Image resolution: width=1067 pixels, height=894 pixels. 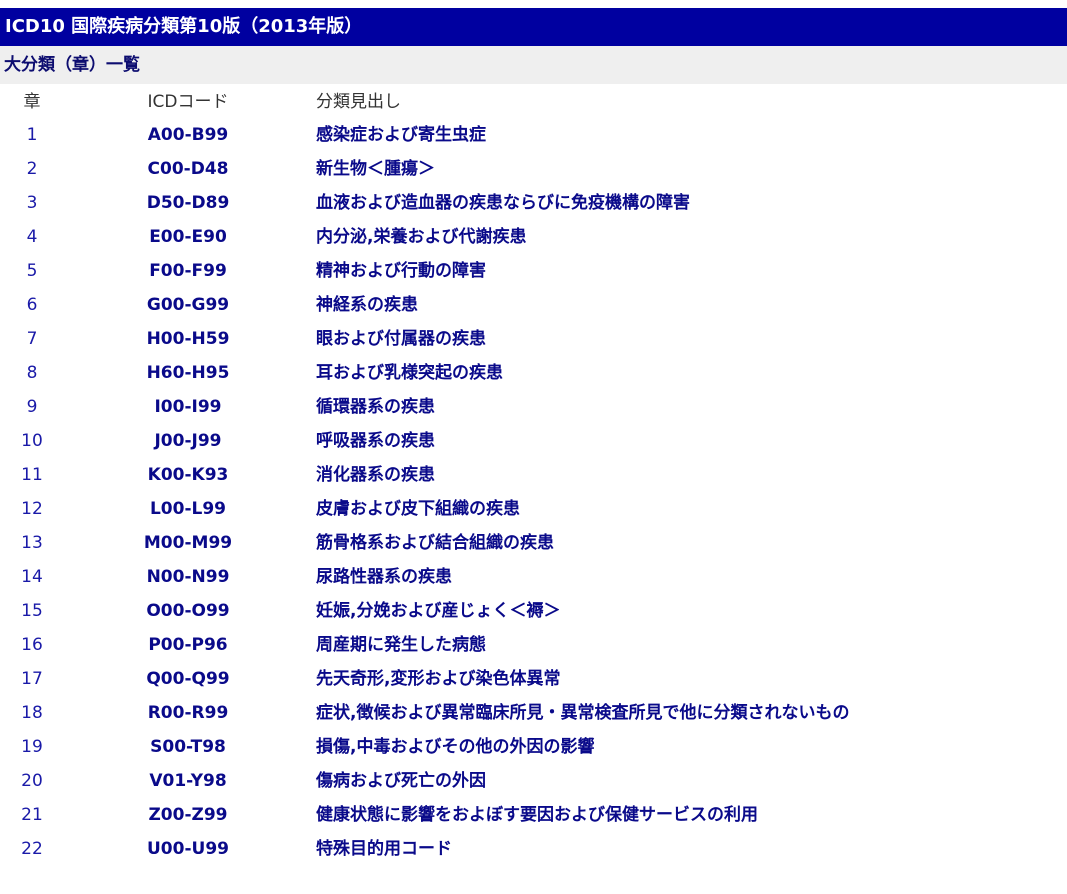 I want to click on chapter-heading-link: 消化器系の疾患, so click(x=375, y=475).